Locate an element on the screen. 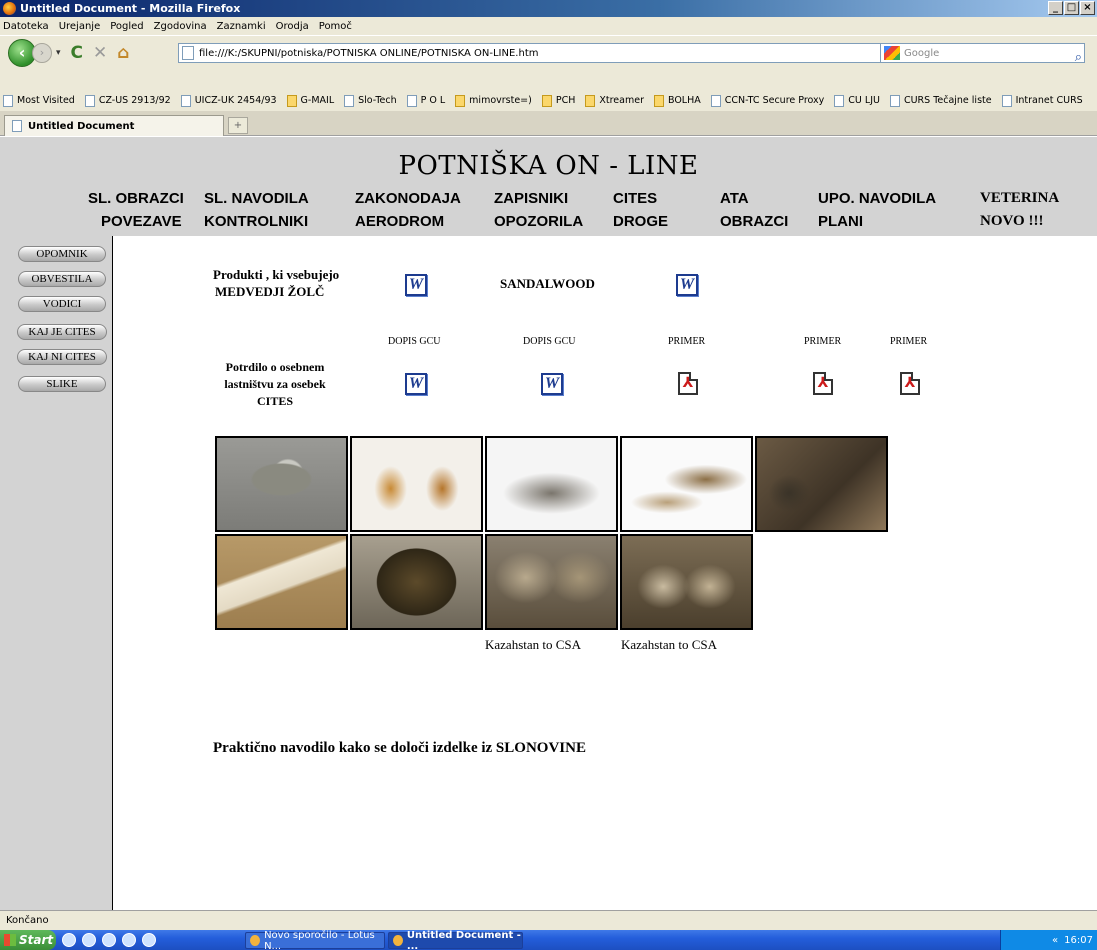 Image resolution: width=1097 pixels, height=950 pixels. system-tray: « 16:07 is located at coordinates (1048, 940).